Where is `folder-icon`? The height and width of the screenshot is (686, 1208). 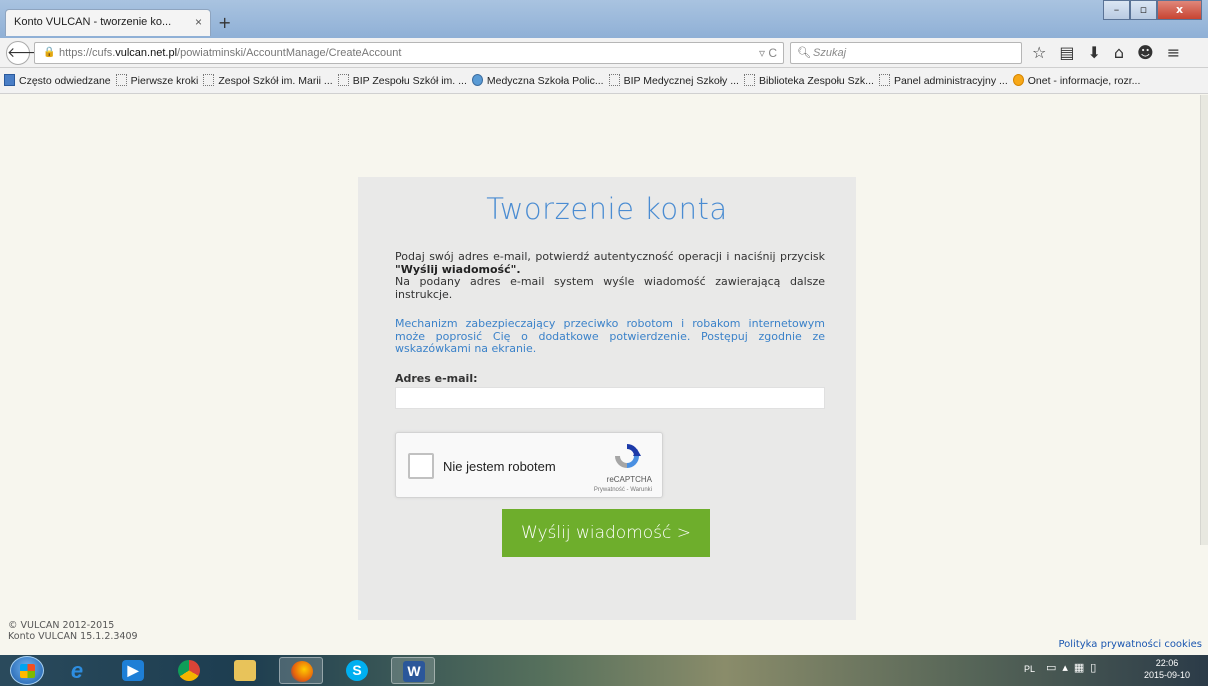 folder-icon is located at coordinates (245, 670).